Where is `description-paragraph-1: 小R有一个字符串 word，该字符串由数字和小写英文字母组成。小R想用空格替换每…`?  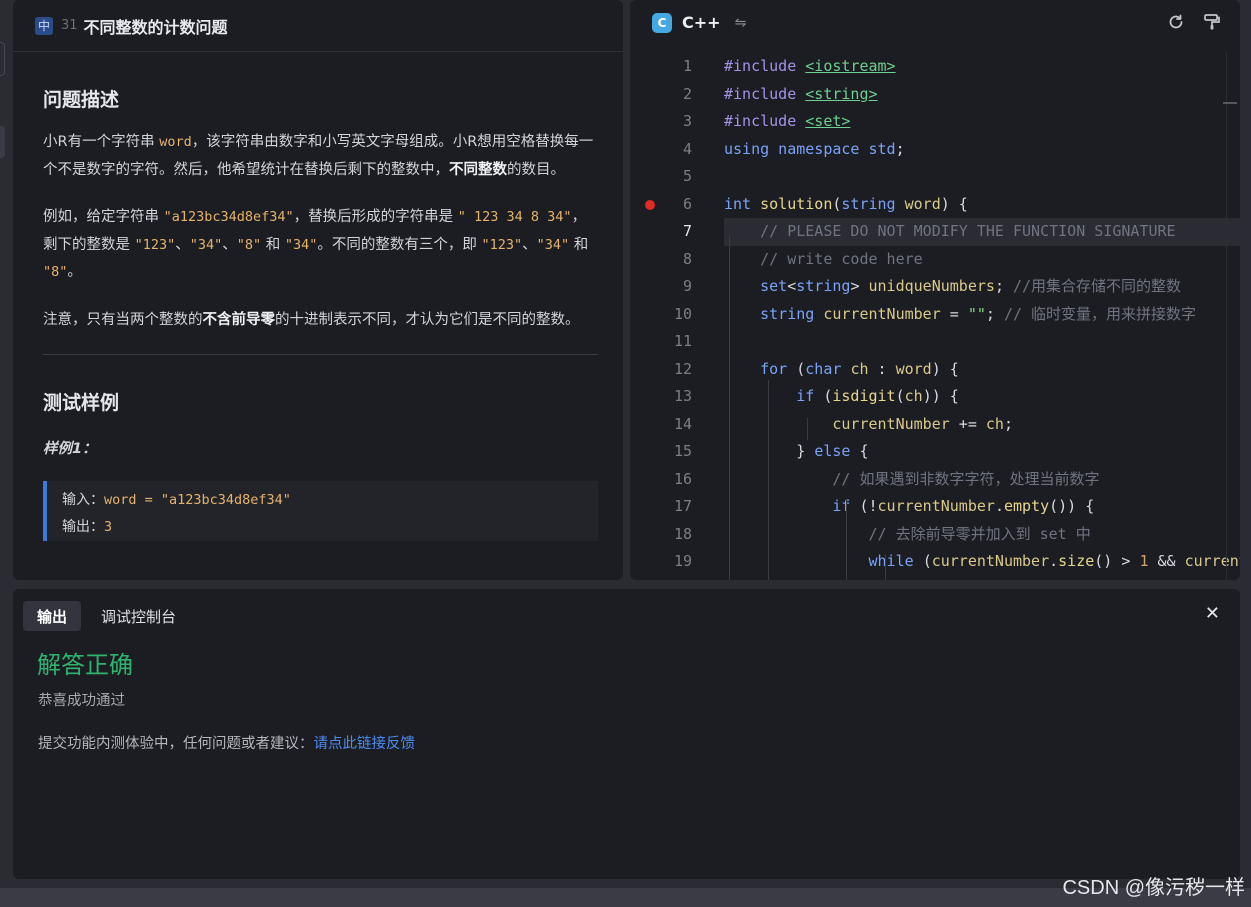
description-paragraph-1: 小R有一个字符串 word，该字符串由数字和小写英文字母组成。小R想用空格替换每… is located at coordinates (318, 156).